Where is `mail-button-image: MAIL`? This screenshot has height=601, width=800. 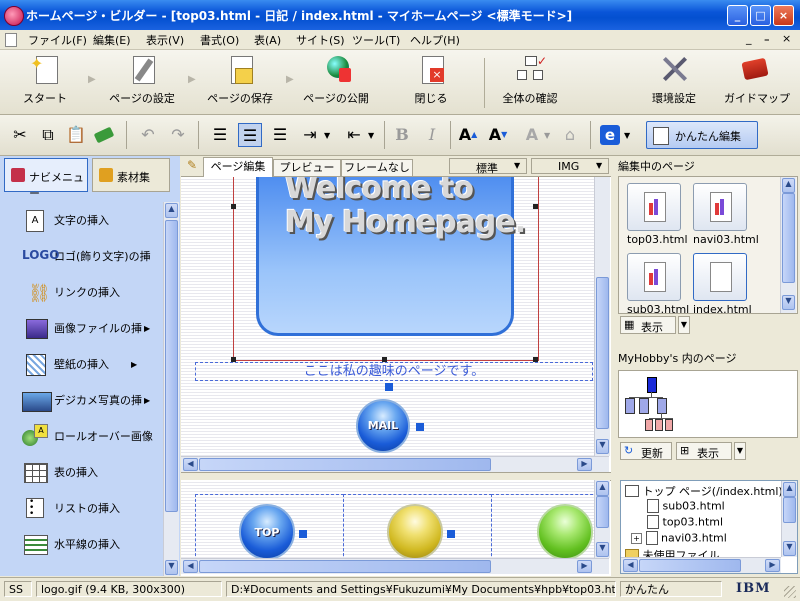 mail-button-image: MAIL is located at coordinates (383, 426).